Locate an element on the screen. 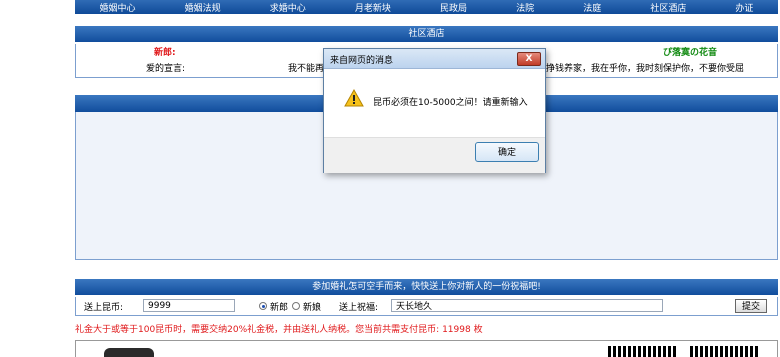  groom-radio is located at coordinates (263, 306).